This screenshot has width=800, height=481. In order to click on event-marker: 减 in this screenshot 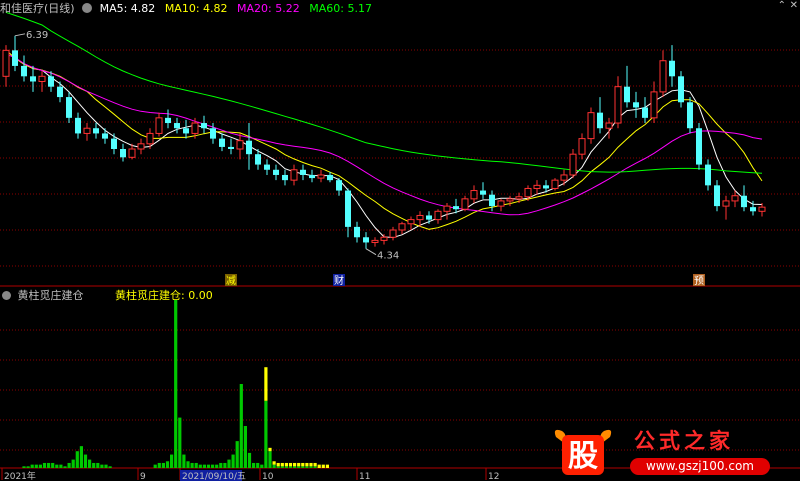, I will do `click(231, 280)`.